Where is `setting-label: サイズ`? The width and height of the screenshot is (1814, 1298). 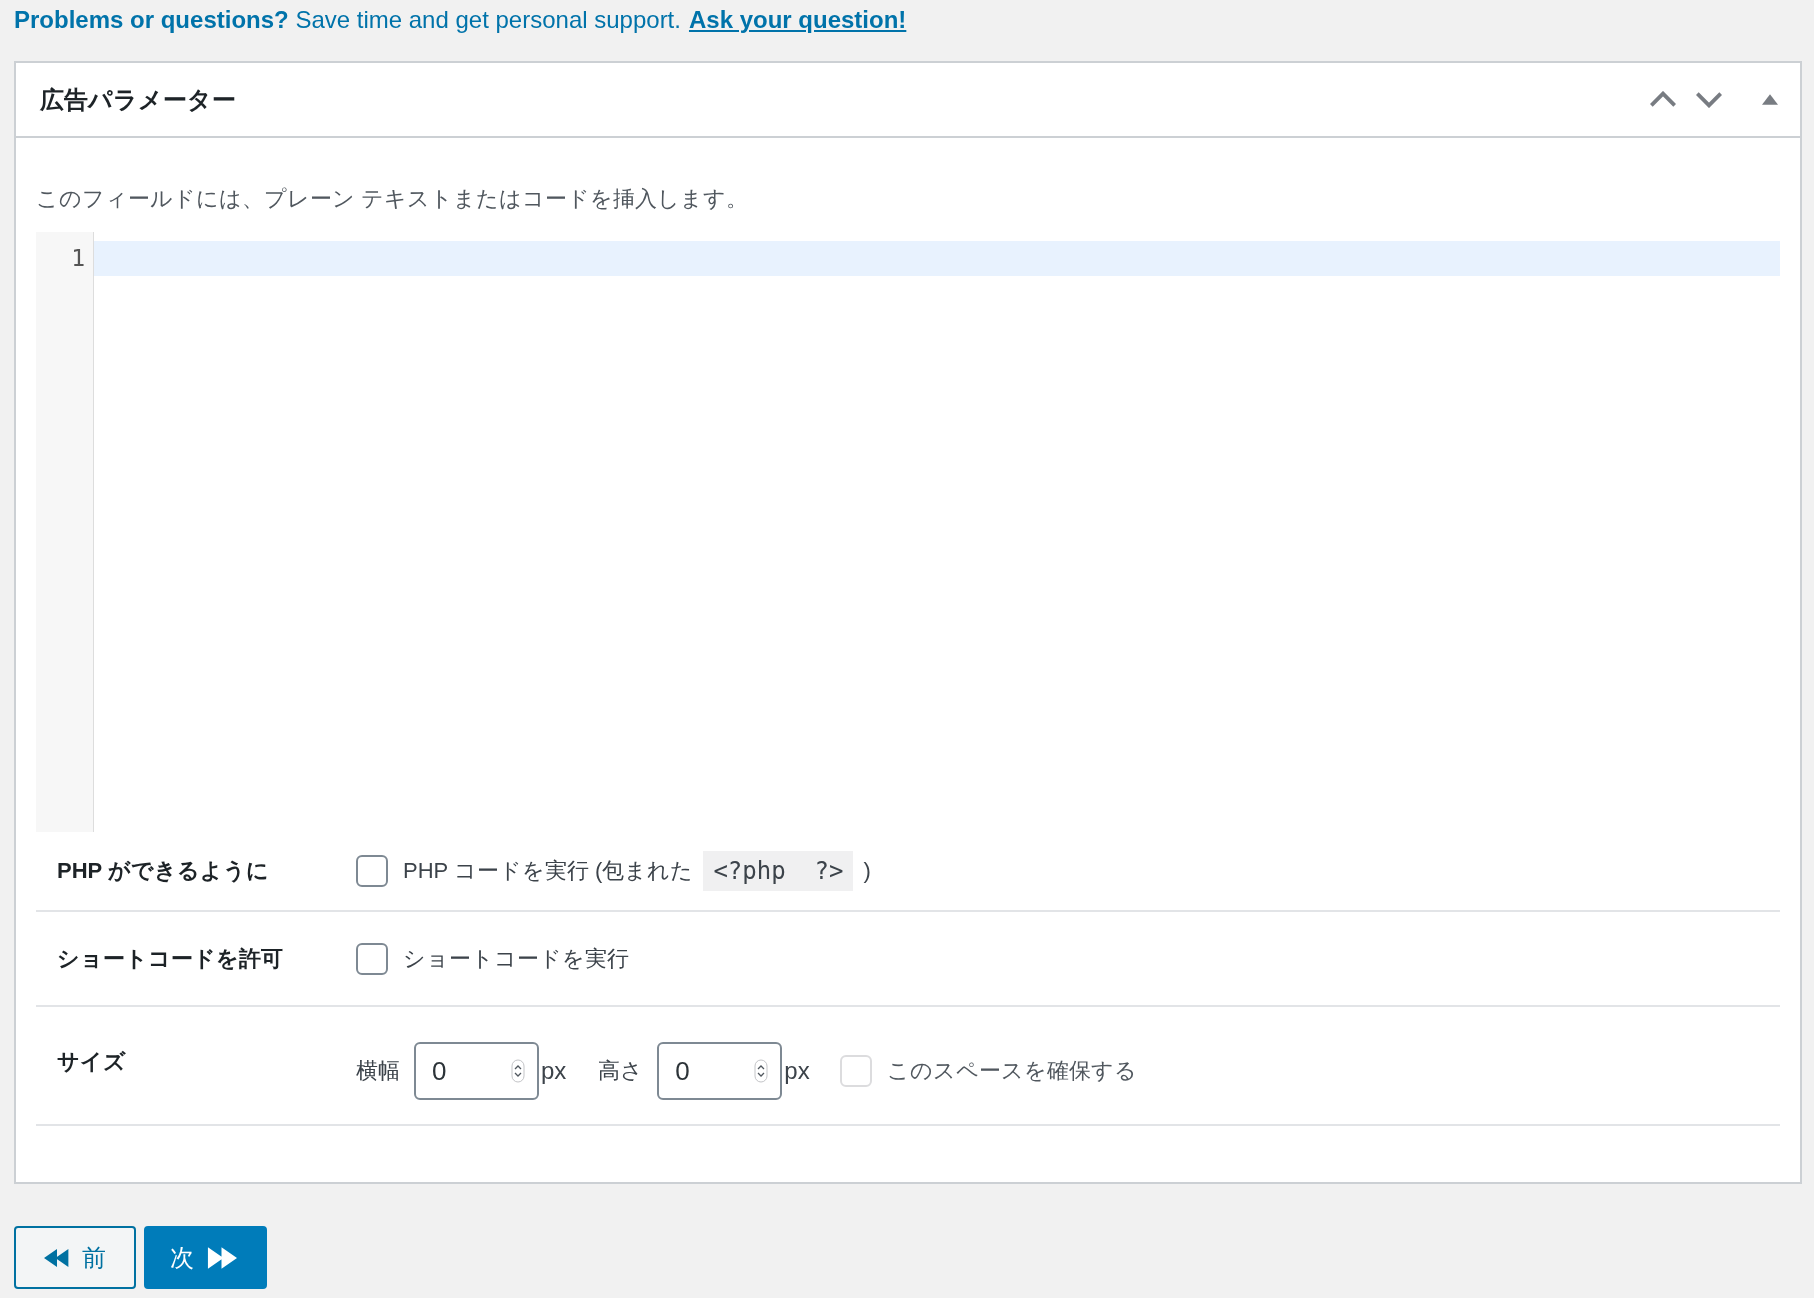 setting-label: サイズ is located at coordinates (91, 1062).